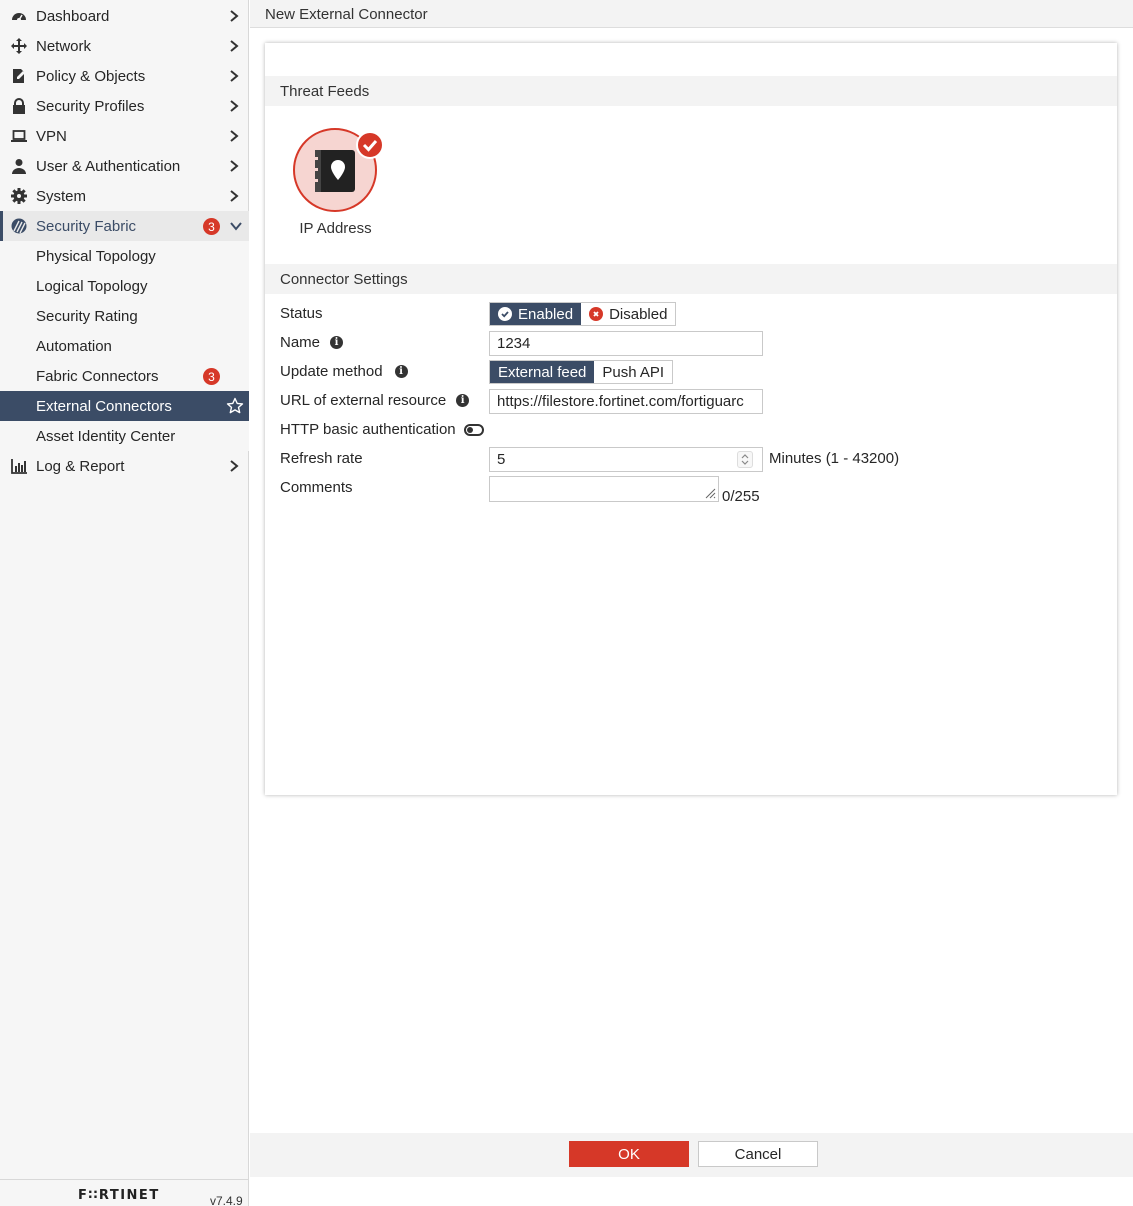 This screenshot has width=1133, height=1206. What do you see at coordinates (335, 228) in the screenshot?
I see `feed-card-label: IP Address` at bounding box center [335, 228].